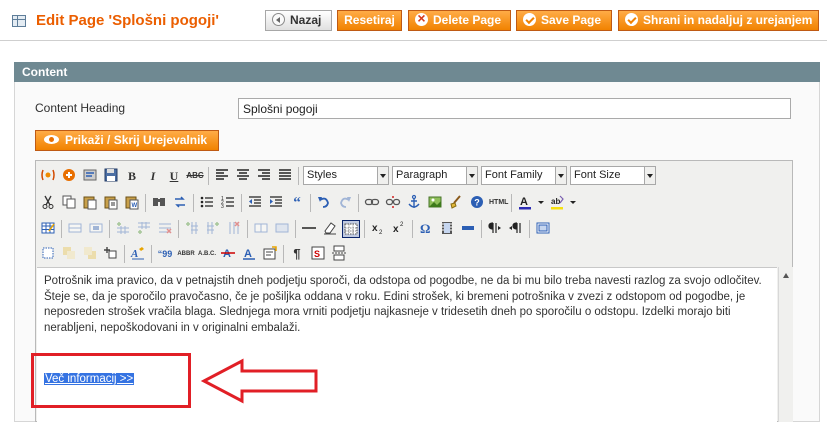 The image size is (827, 422). Describe the element at coordinates (309, 229) in the screenshot. I see `horizontal-rule-icon` at that location.